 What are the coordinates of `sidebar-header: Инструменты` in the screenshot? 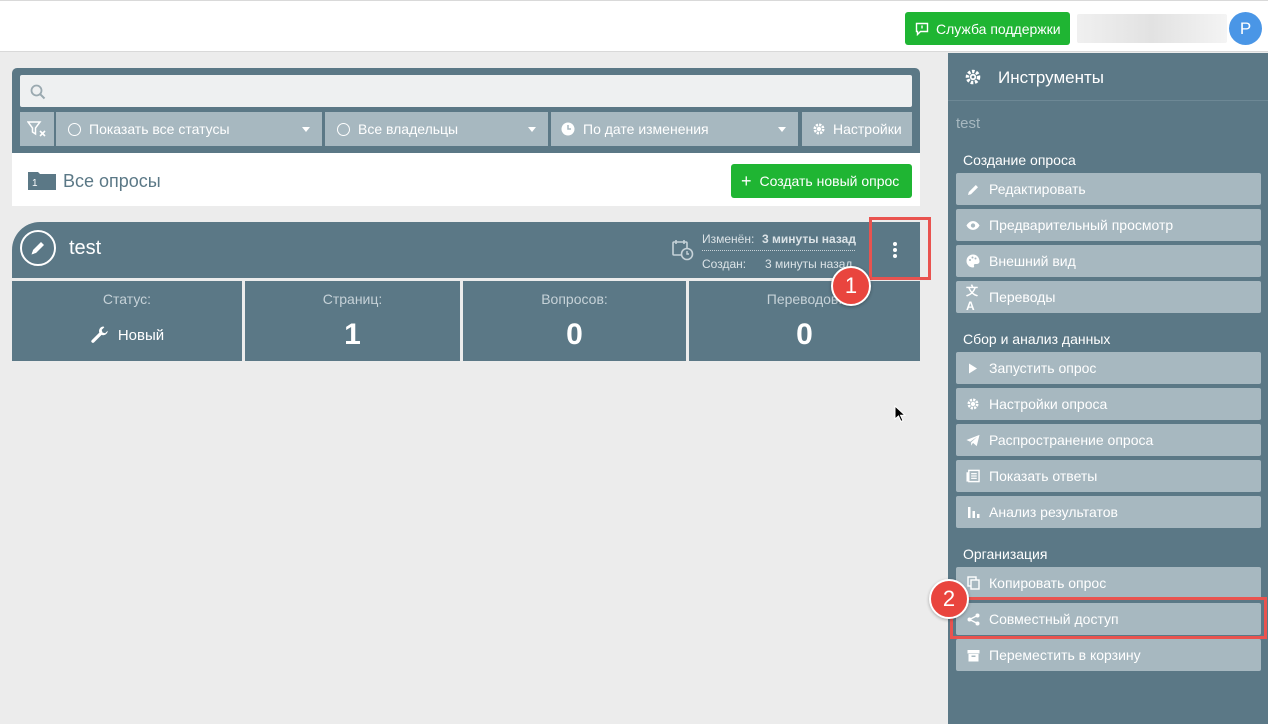 It's located at (1108, 77).